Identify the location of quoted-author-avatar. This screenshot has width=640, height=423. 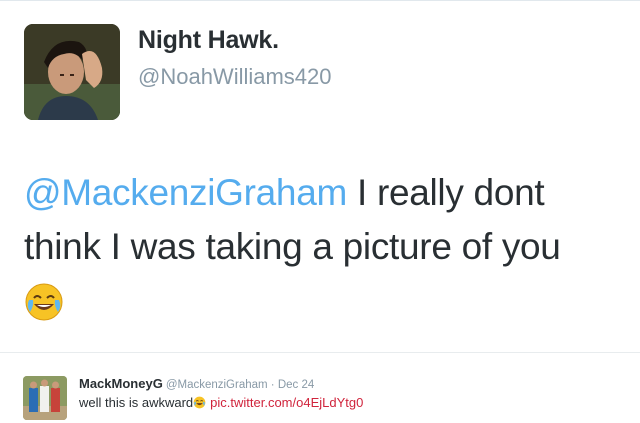
(45, 398).